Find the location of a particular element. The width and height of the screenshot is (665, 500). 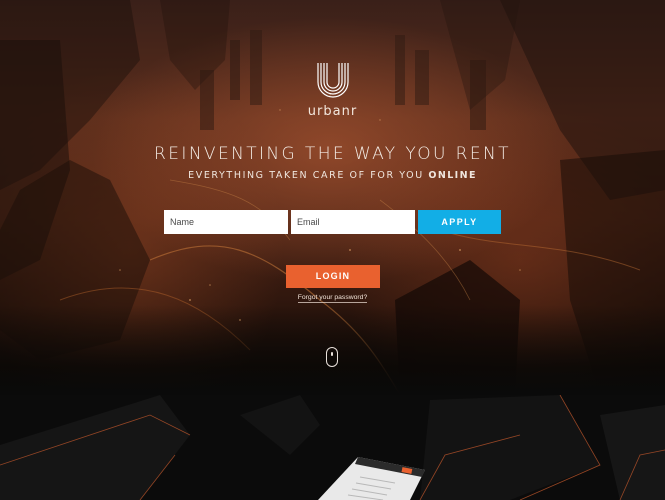

hero-subline: EVERYTHING TAKEN CARE OF FOR YOU ONLINE is located at coordinates (332, 175).